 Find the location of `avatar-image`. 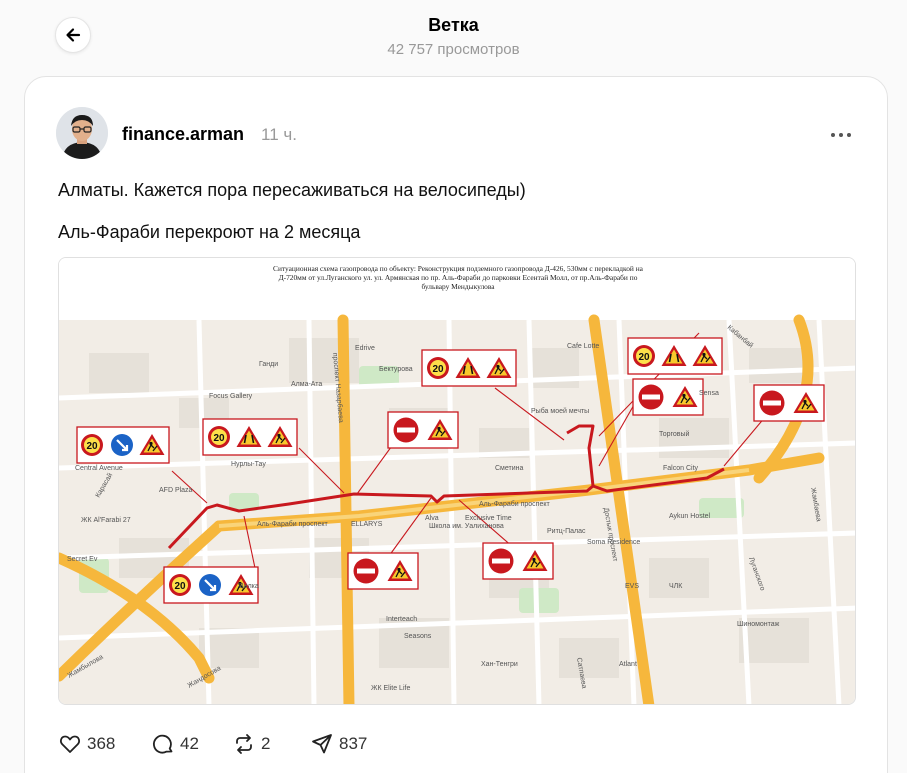

avatar-image is located at coordinates (82, 133).